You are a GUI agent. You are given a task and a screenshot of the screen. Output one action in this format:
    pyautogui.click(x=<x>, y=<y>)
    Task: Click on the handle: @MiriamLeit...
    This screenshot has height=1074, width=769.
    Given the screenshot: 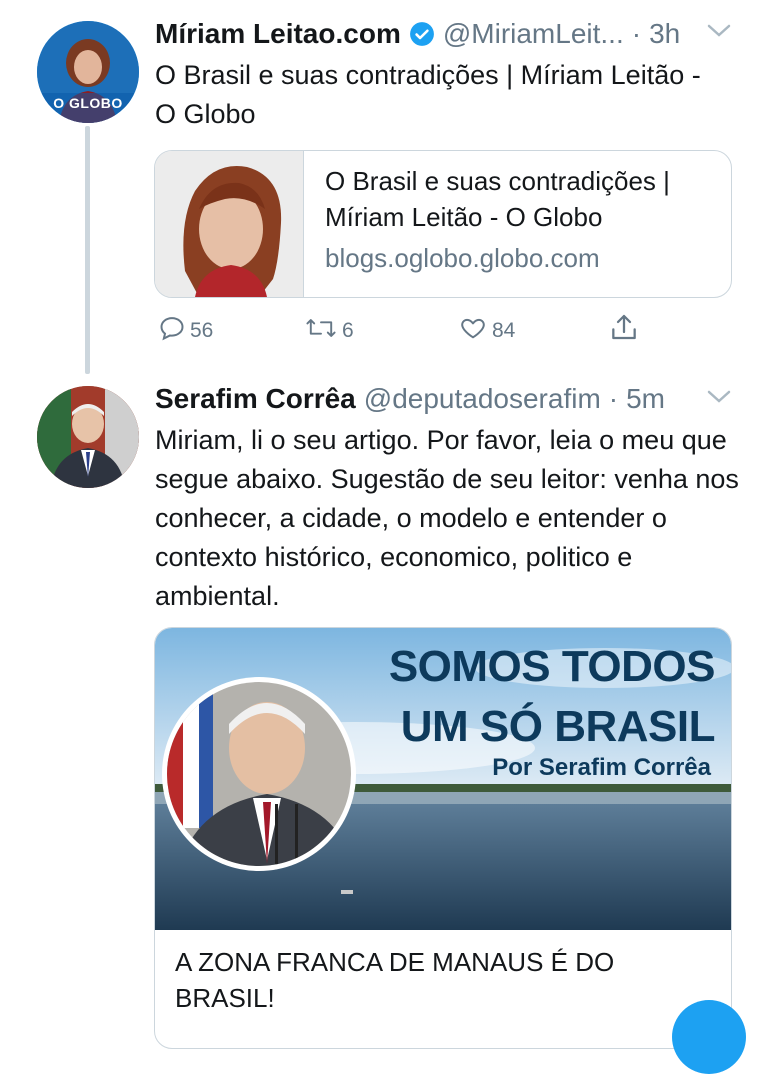 What is the action you would take?
    pyautogui.click(x=533, y=34)
    